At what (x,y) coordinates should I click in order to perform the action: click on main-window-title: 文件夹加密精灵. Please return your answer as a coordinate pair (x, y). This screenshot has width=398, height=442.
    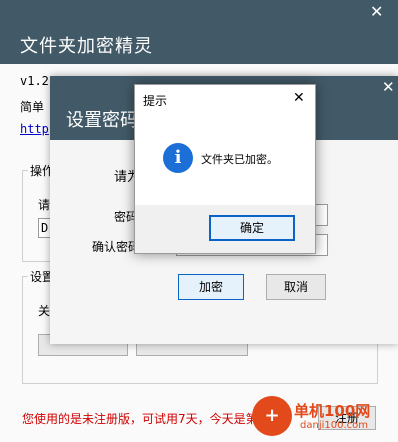
    Looking at the image, I should click on (86, 46).